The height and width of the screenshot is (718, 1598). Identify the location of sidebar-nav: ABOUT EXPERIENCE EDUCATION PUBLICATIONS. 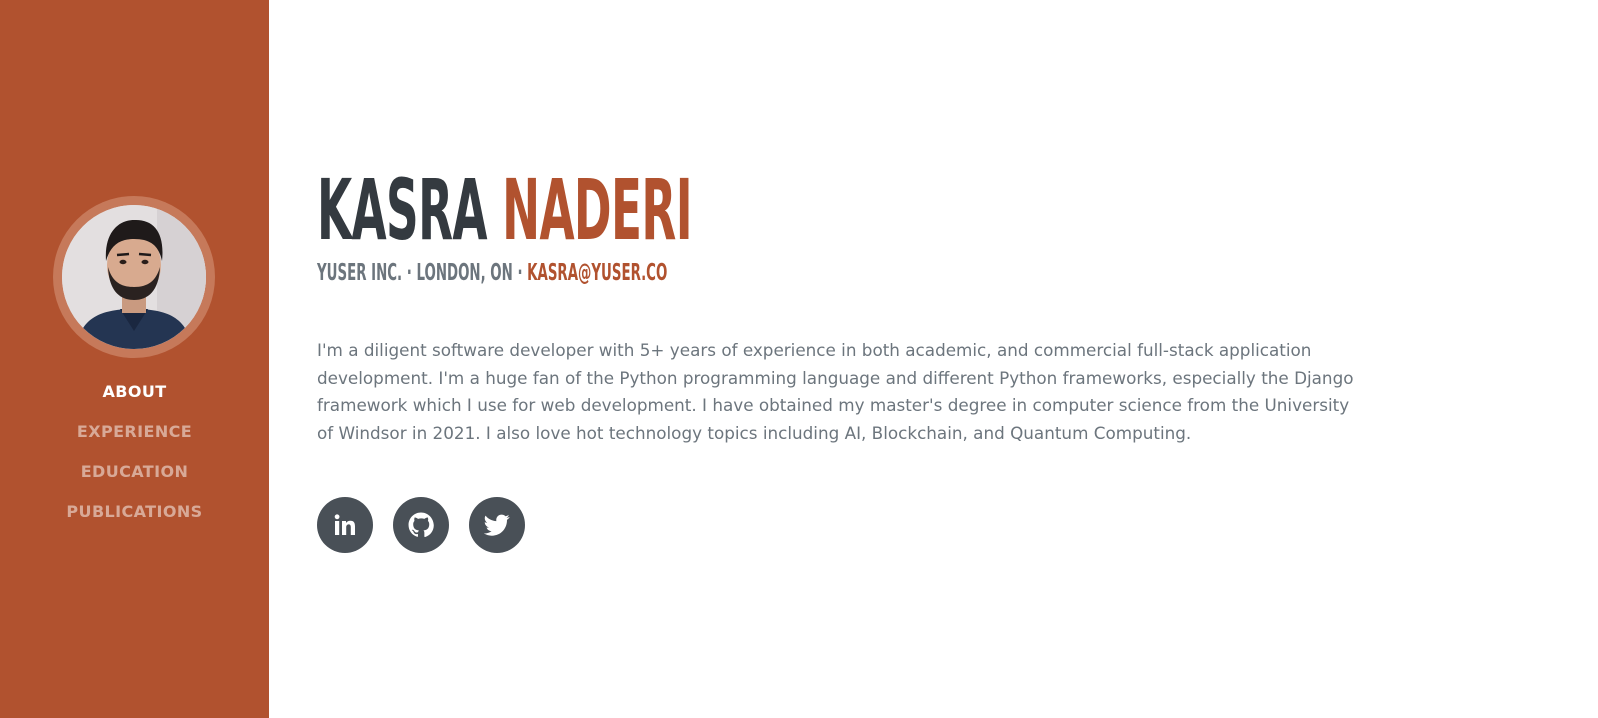
(134, 460).